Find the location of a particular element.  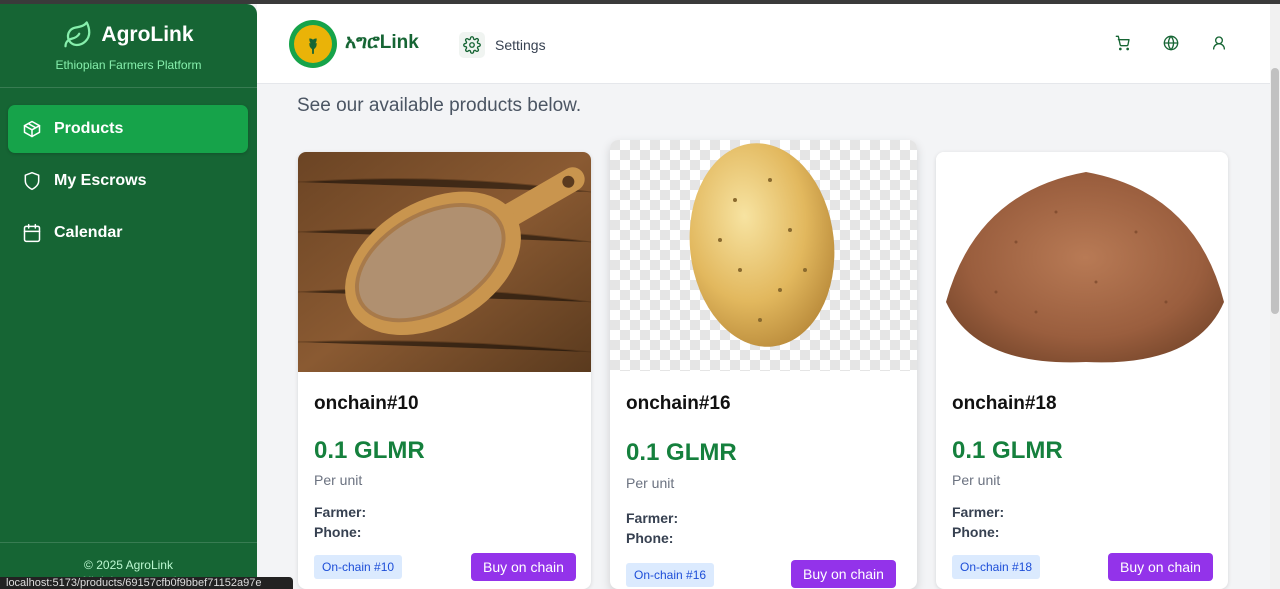

shield-icon is located at coordinates (32, 181).